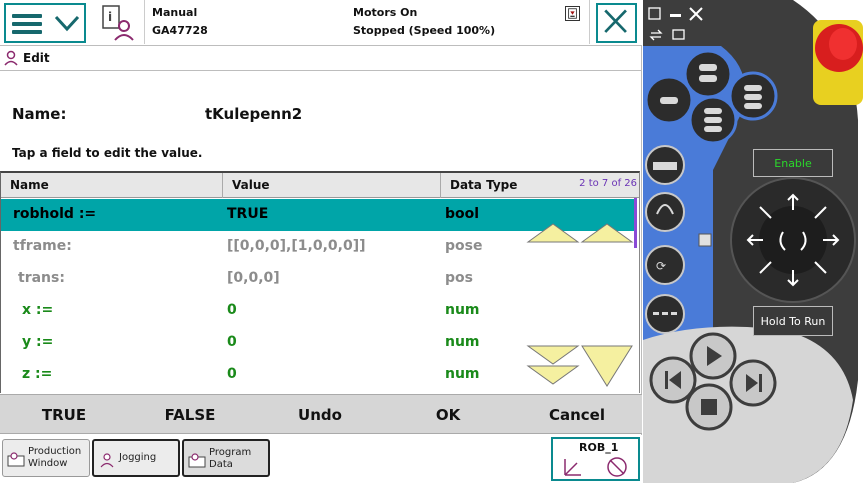 This screenshot has height=483, width=864. I want to click on command-bar: TRUE FALSE Undo OK Cancel, so click(321, 414).